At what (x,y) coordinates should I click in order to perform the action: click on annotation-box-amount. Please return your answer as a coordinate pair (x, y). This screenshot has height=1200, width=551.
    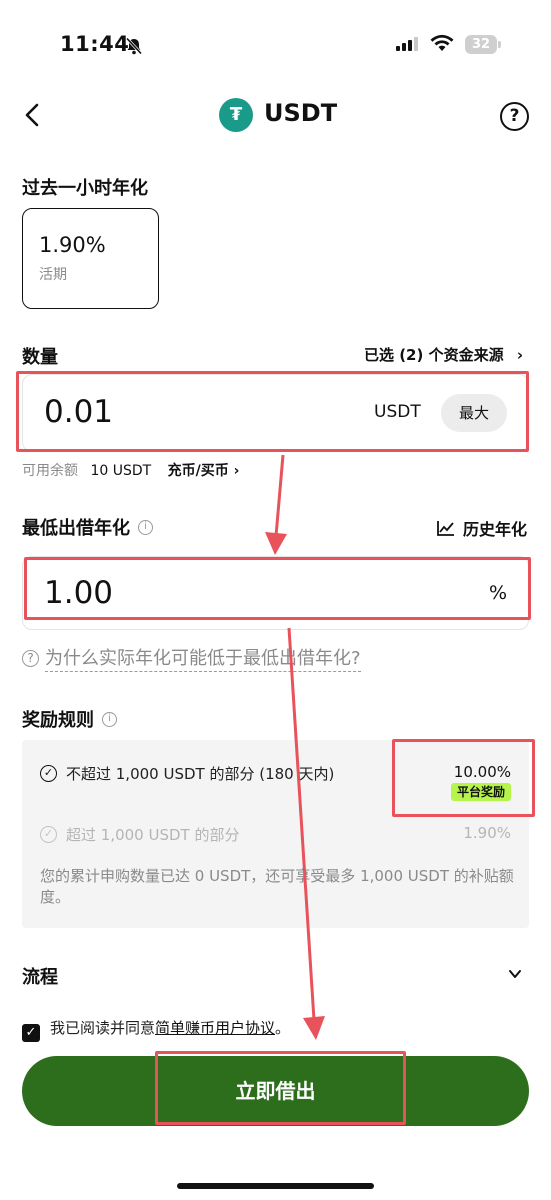
    Looking at the image, I should click on (272, 411).